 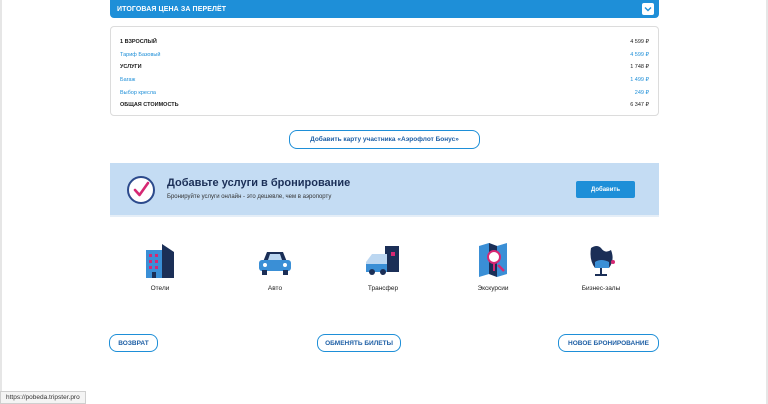 I want to click on checkmark-circle-icon, so click(x=141, y=190).